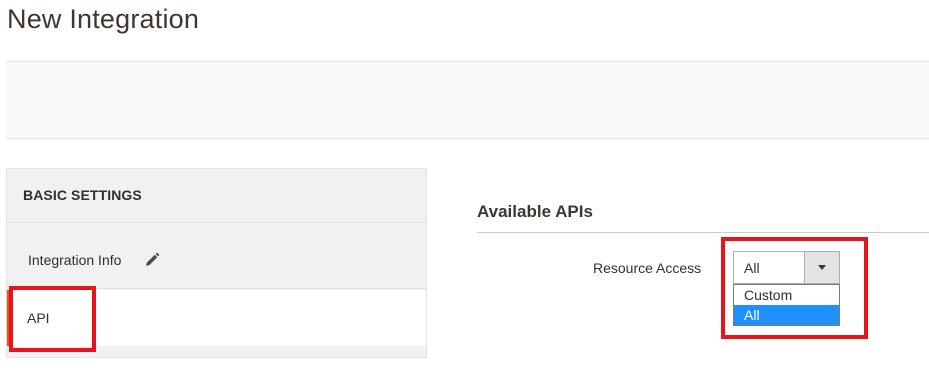 The height and width of the screenshot is (383, 929). What do you see at coordinates (752, 268) in the screenshot?
I see `select-value: All` at bounding box center [752, 268].